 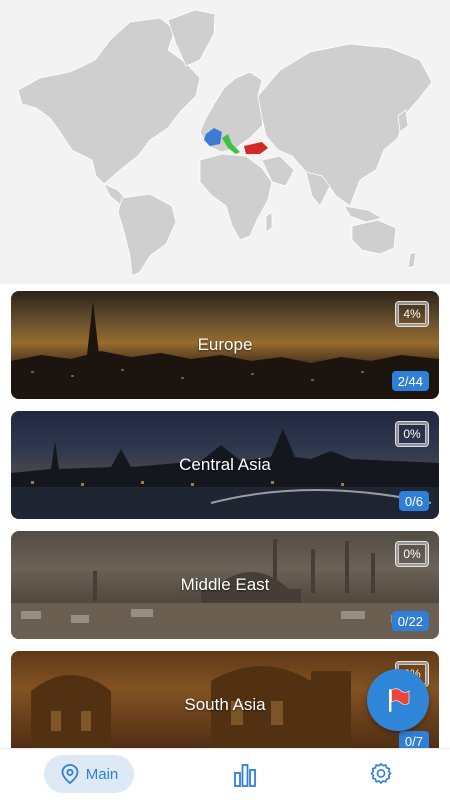 I want to click on region-name: Europe, so click(x=225, y=344).